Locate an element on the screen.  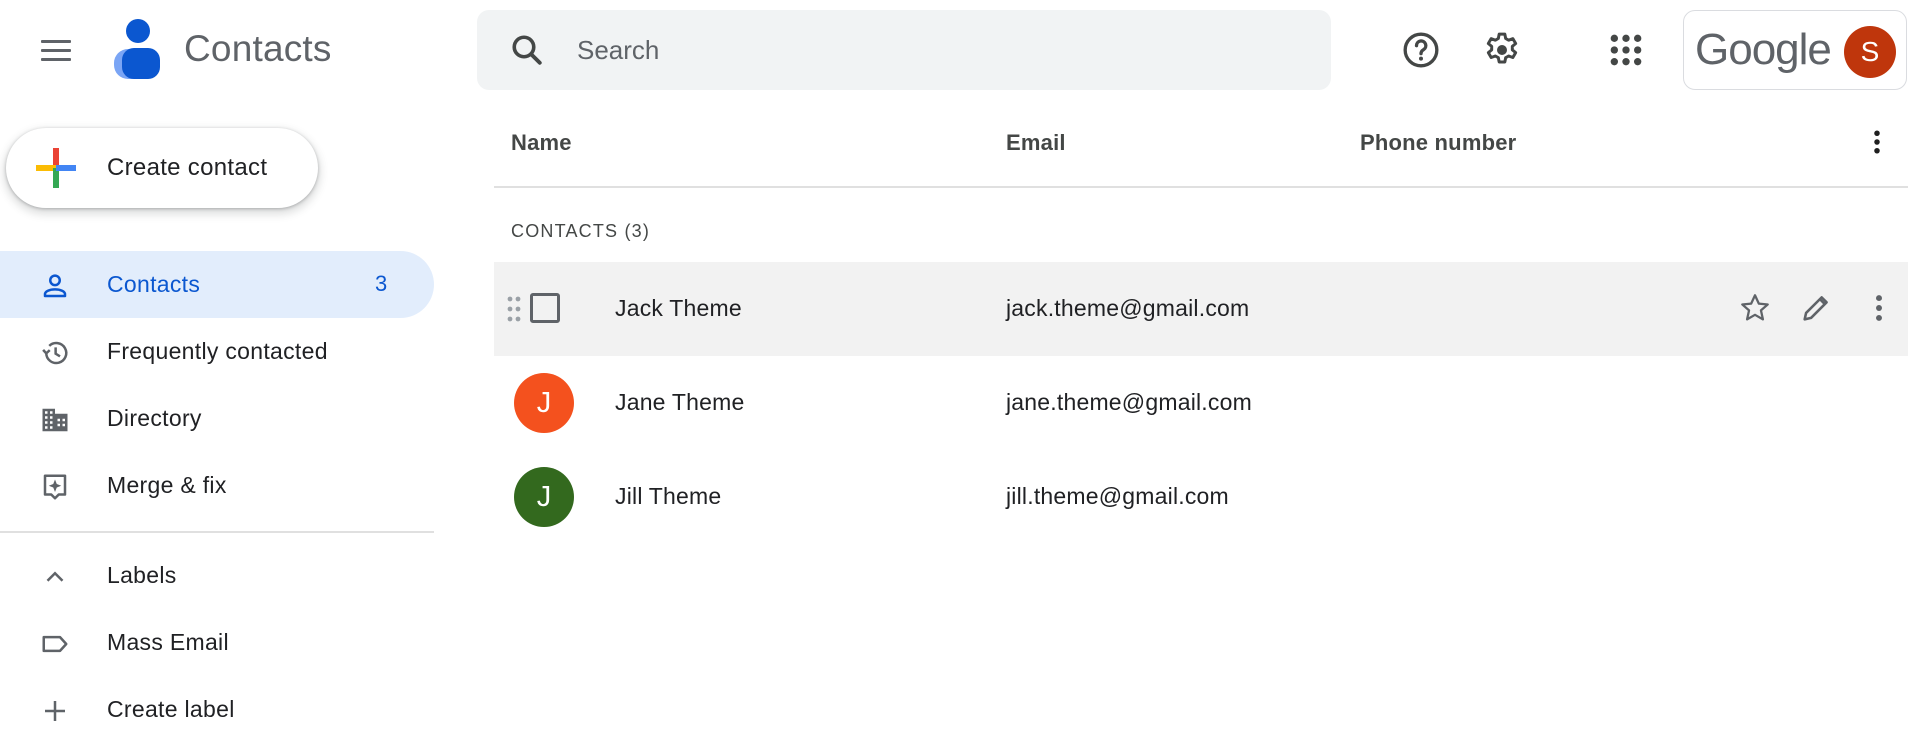
search-input is located at coordinates (937, 50).